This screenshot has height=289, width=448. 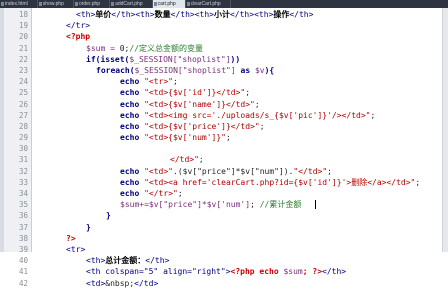 I want to click on line-number: 24, so click(x=23, y=82).